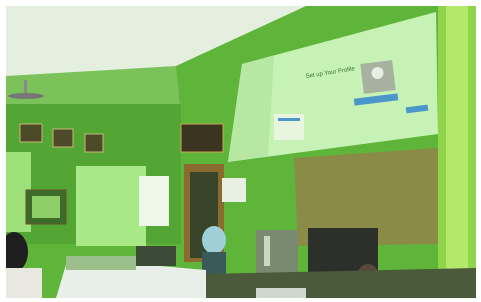 The width and height of the screenshot is (481, 302). What do you see at coordinates (87, 199) in the screenshot?
I see `window-left` at bounding box center [87, 199].